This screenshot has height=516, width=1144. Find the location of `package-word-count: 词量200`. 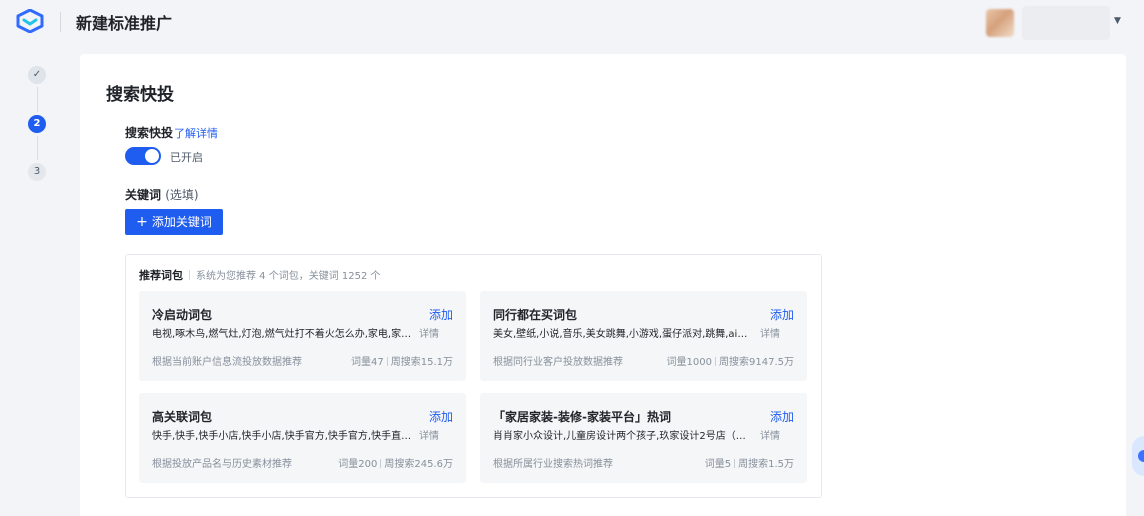

package-word-count: 词量200 is located at coordinates (358, 464).